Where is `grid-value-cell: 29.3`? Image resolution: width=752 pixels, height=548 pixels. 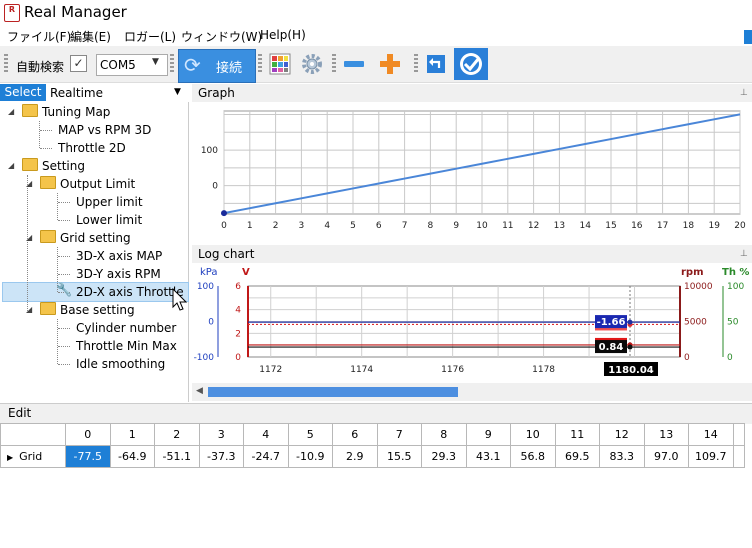 grid-value-cell: 29.3 is located at coordinates (444, 456).